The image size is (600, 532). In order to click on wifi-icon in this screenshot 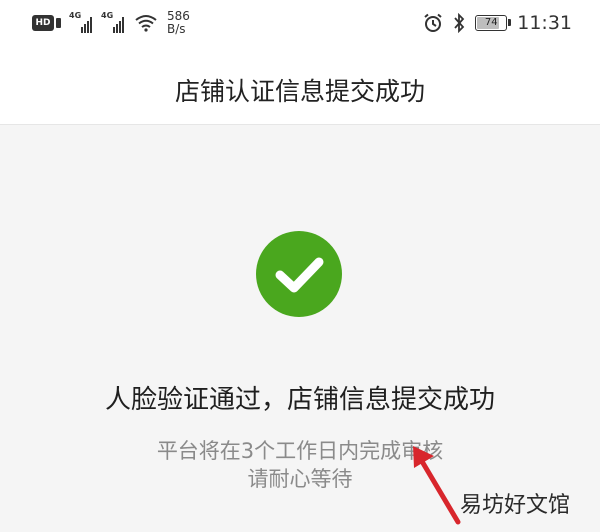, I will do `click(146, 23)`.